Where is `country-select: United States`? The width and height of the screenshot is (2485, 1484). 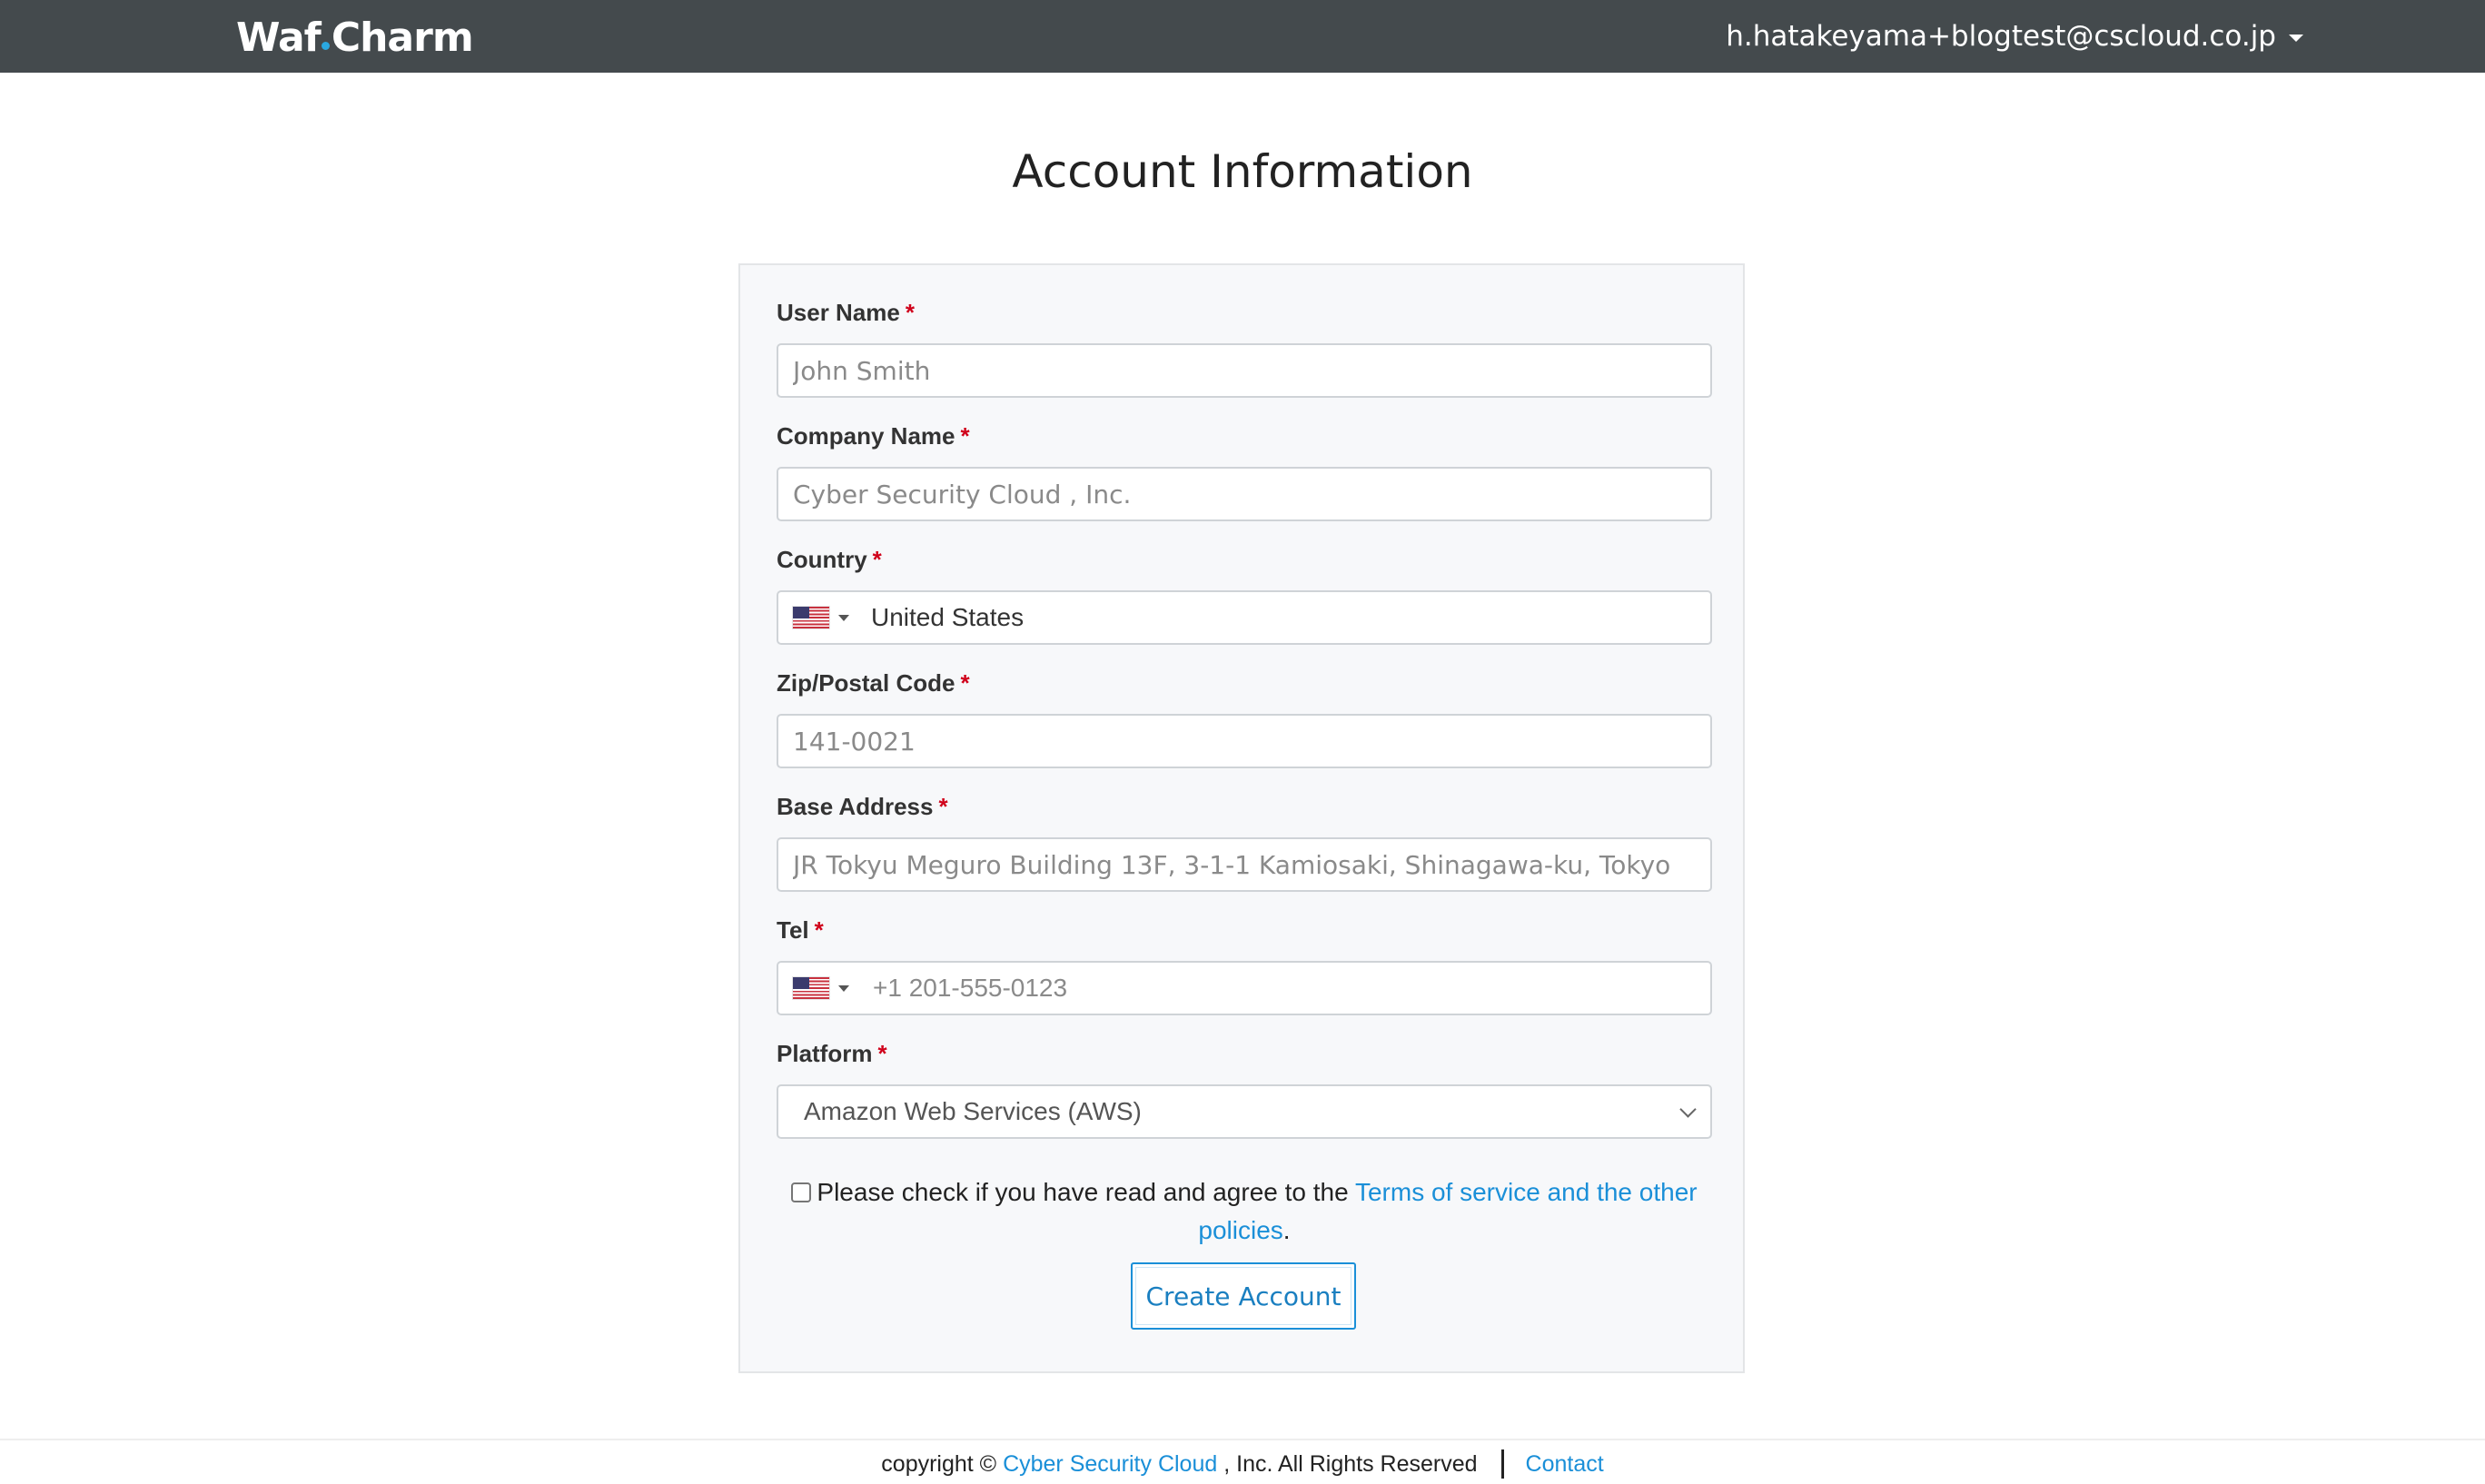 country-select: United States is located at coordinates (1244, 617).